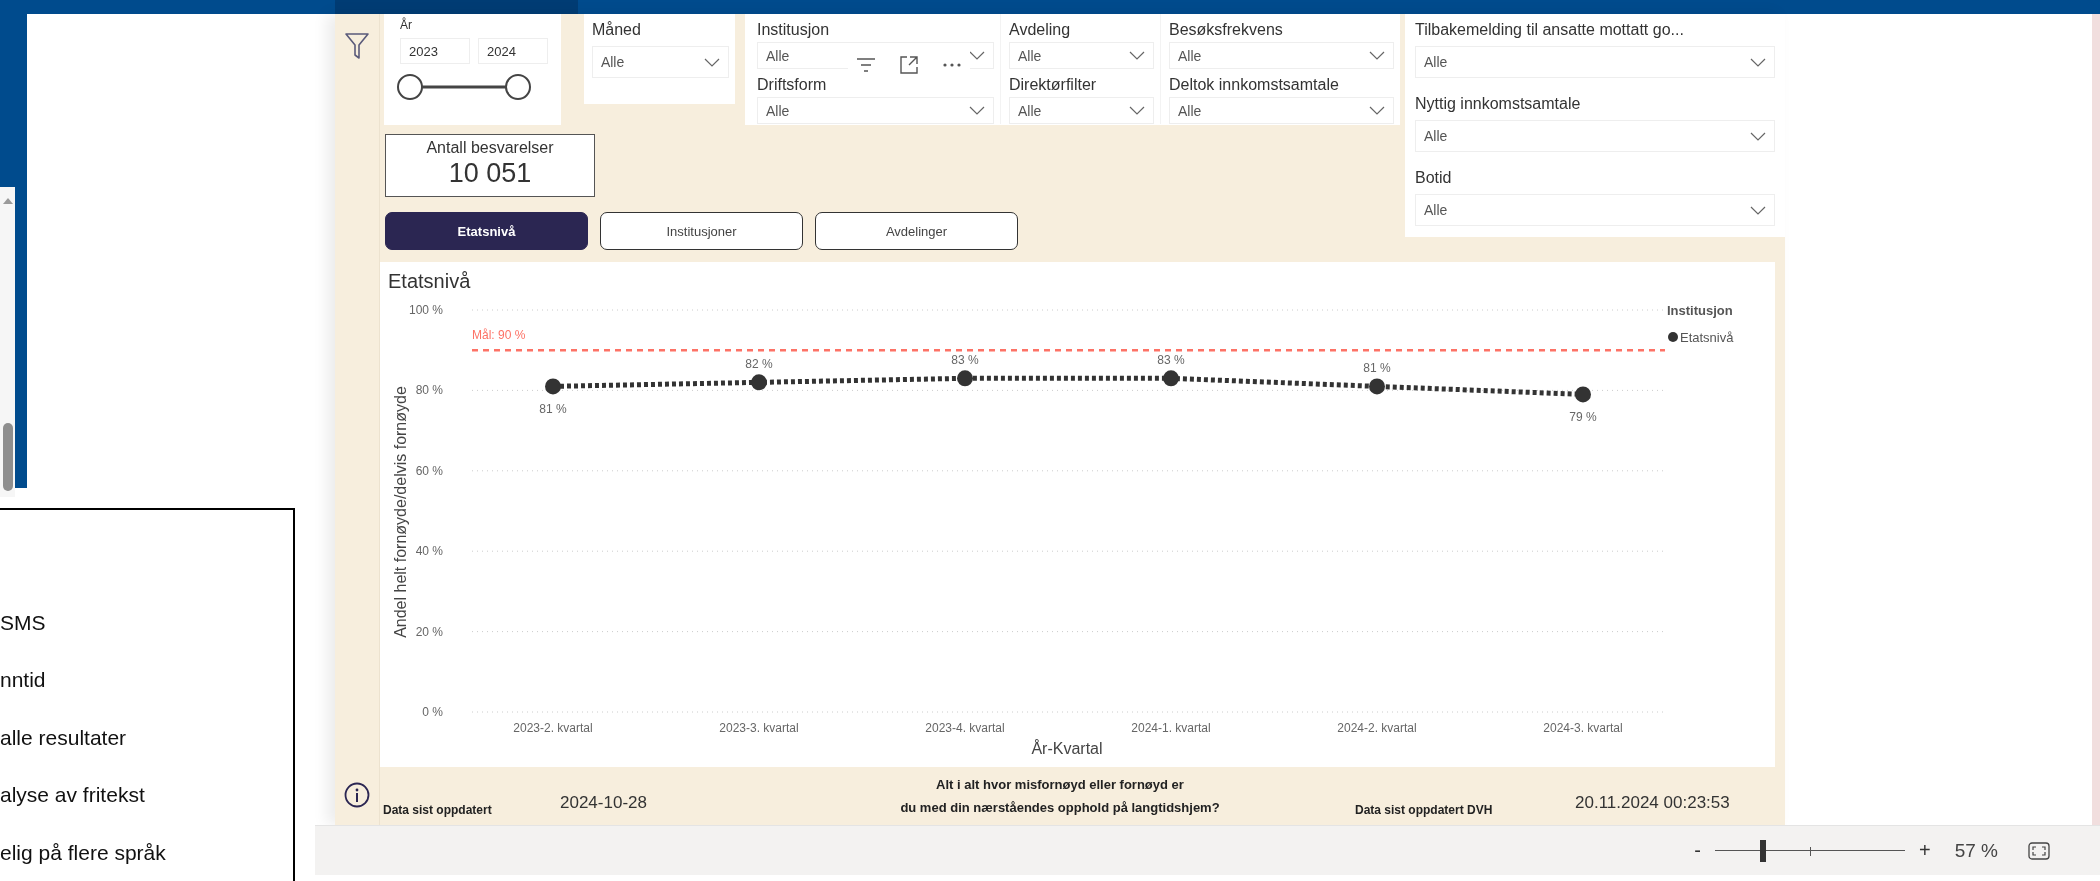 The height and width of the screenshot is (881, 2100). I want to click on year-from-field: 2023, so click(435, 51).